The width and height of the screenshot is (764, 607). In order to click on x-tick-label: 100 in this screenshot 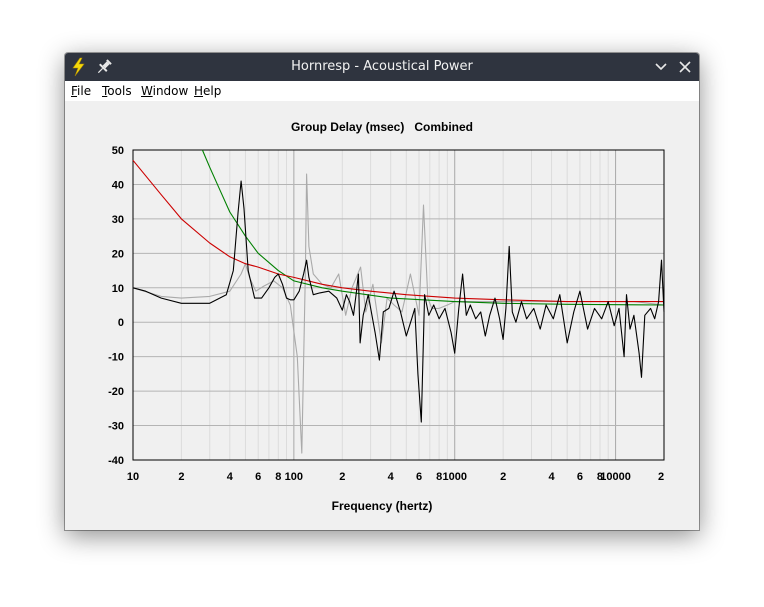, I will do `click(294, 477)`.